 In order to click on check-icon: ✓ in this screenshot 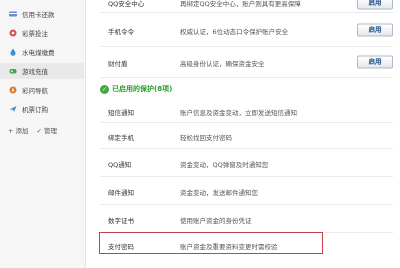, I will do `click(104, 89)`.